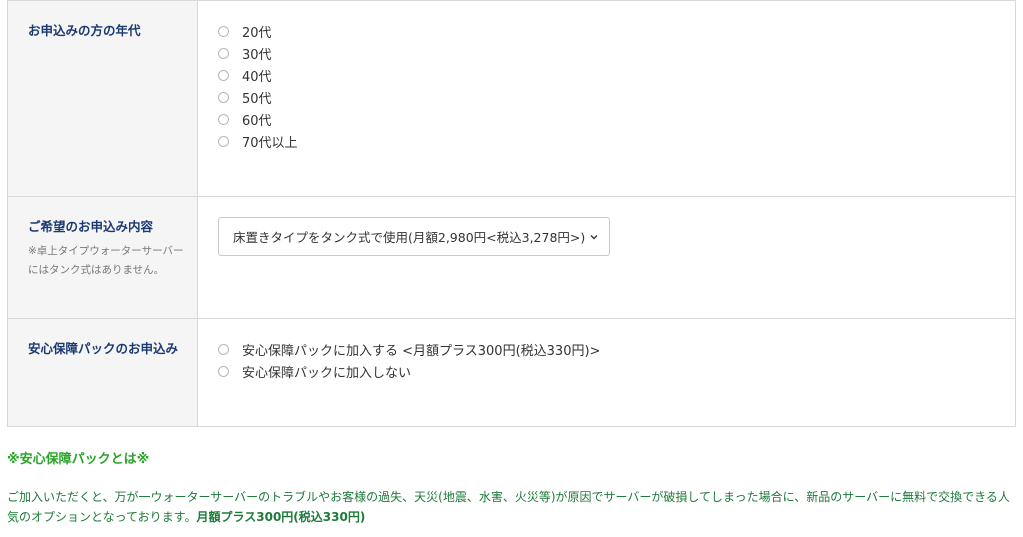  What do you see at coordinates (594, 236) in the screenshot?
I see `chevron-down-icon` at bounding box center [594, 236].